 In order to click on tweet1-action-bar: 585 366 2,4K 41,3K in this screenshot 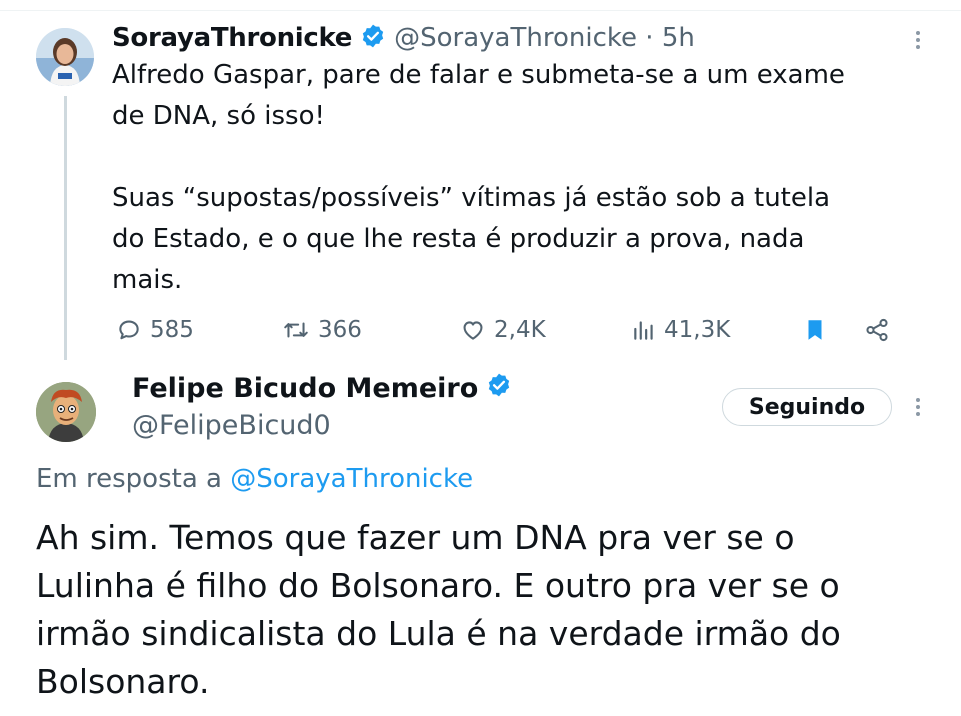, I will do `click(507, 330)`.